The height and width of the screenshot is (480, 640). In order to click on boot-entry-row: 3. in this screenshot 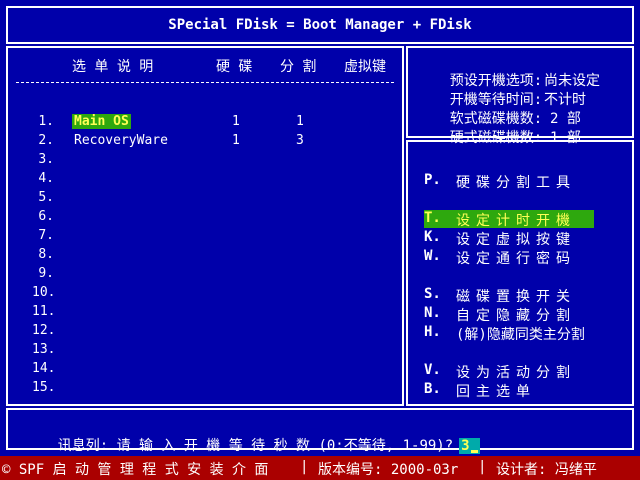, I will do `click(203, 161)`.